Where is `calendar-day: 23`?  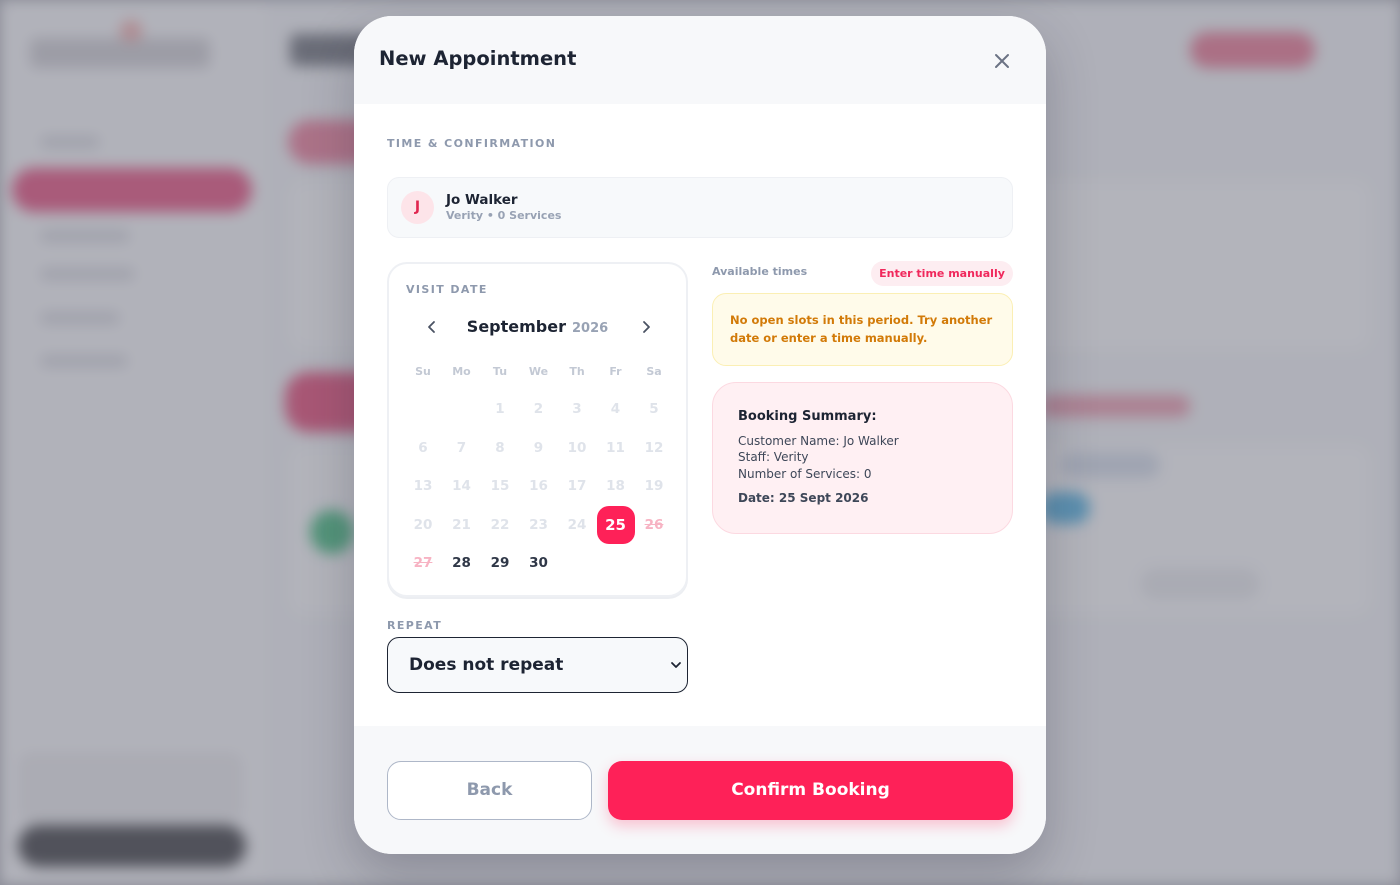 calendar-day: 23 is located at coordinates (538, 524).